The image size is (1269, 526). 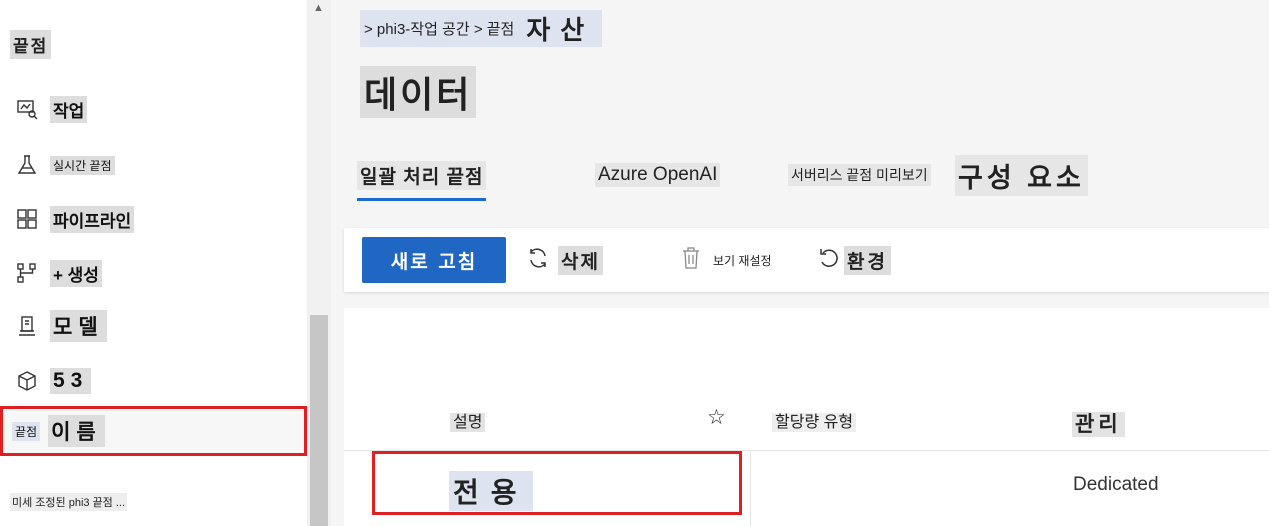 I want to click on tab-serverless-endpoints: 서버리스 끝점 미리보기, so click(x=859, y=175).